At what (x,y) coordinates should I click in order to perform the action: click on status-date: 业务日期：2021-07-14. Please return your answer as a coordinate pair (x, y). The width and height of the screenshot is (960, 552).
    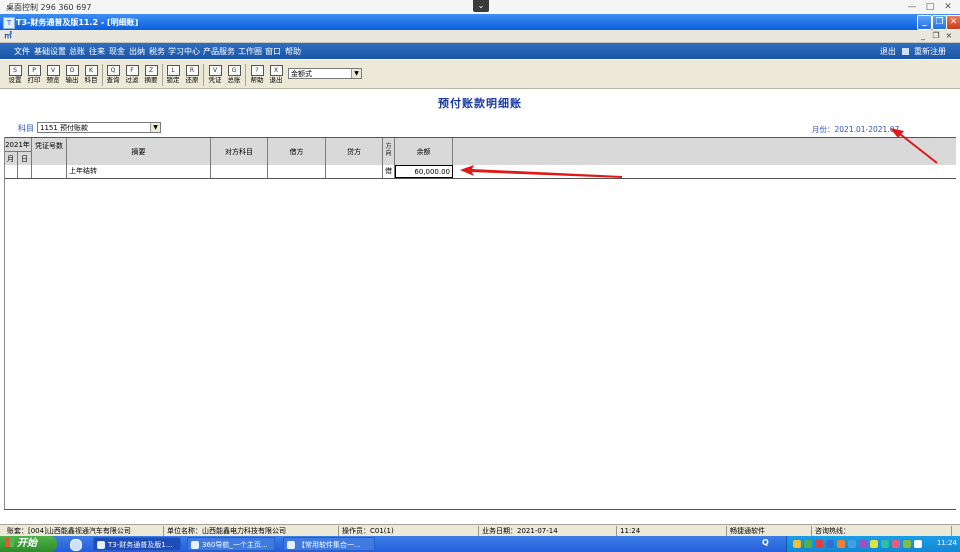
    Looking at the image, I should click on (548, 531).